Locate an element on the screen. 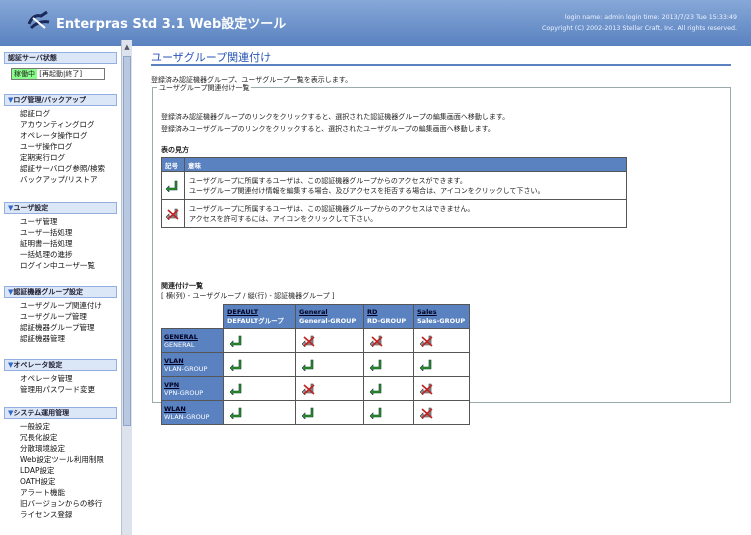  menu-item: 旧バージョンからの移行 is located at coordinates (62, 503).